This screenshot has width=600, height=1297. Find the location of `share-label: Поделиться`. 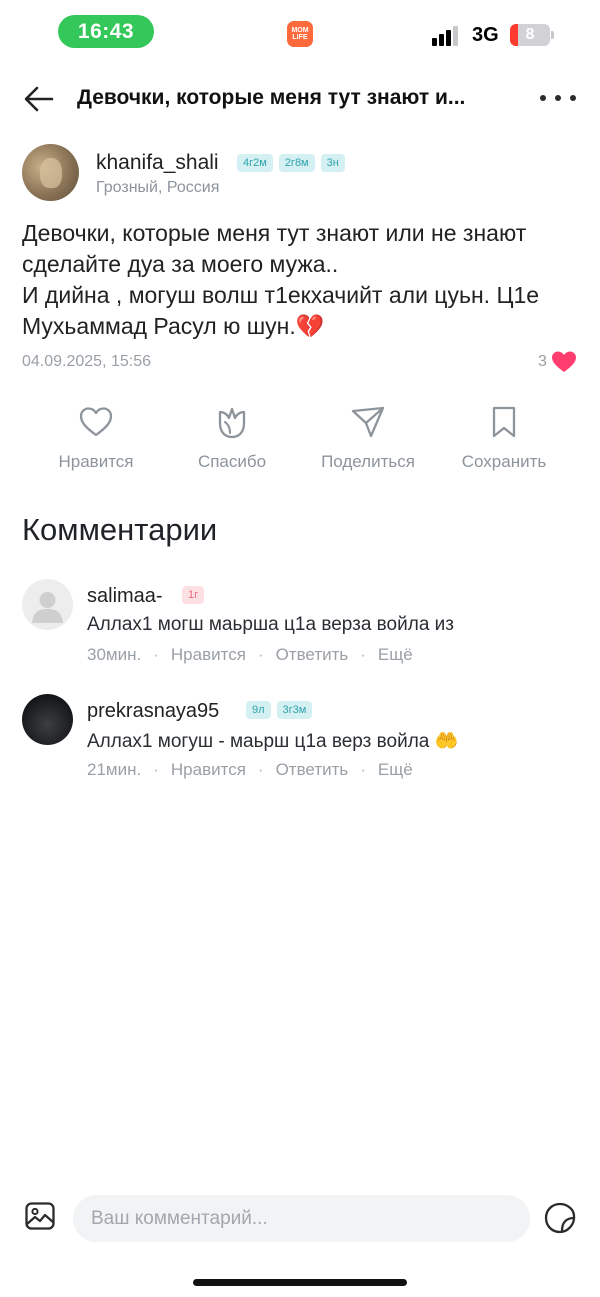

share-label: Поделиться is located at coordinates (368, 461).